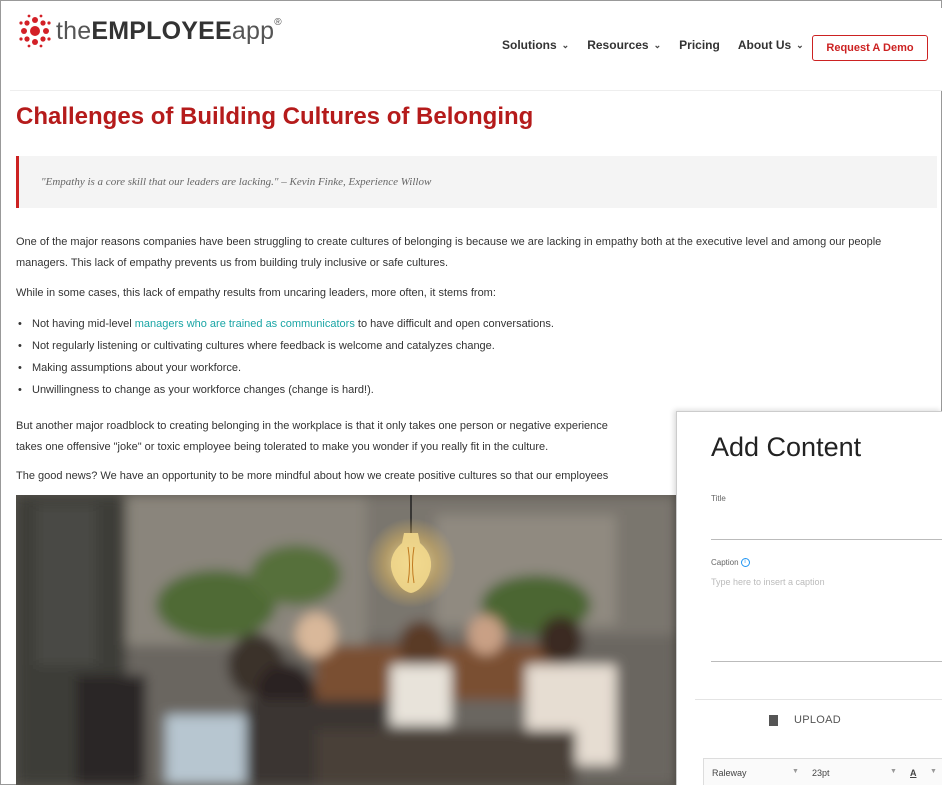  Describe the element at coordinates (730, 563) in the screenshot. I see `caption-field-label: Caption i` at that location.